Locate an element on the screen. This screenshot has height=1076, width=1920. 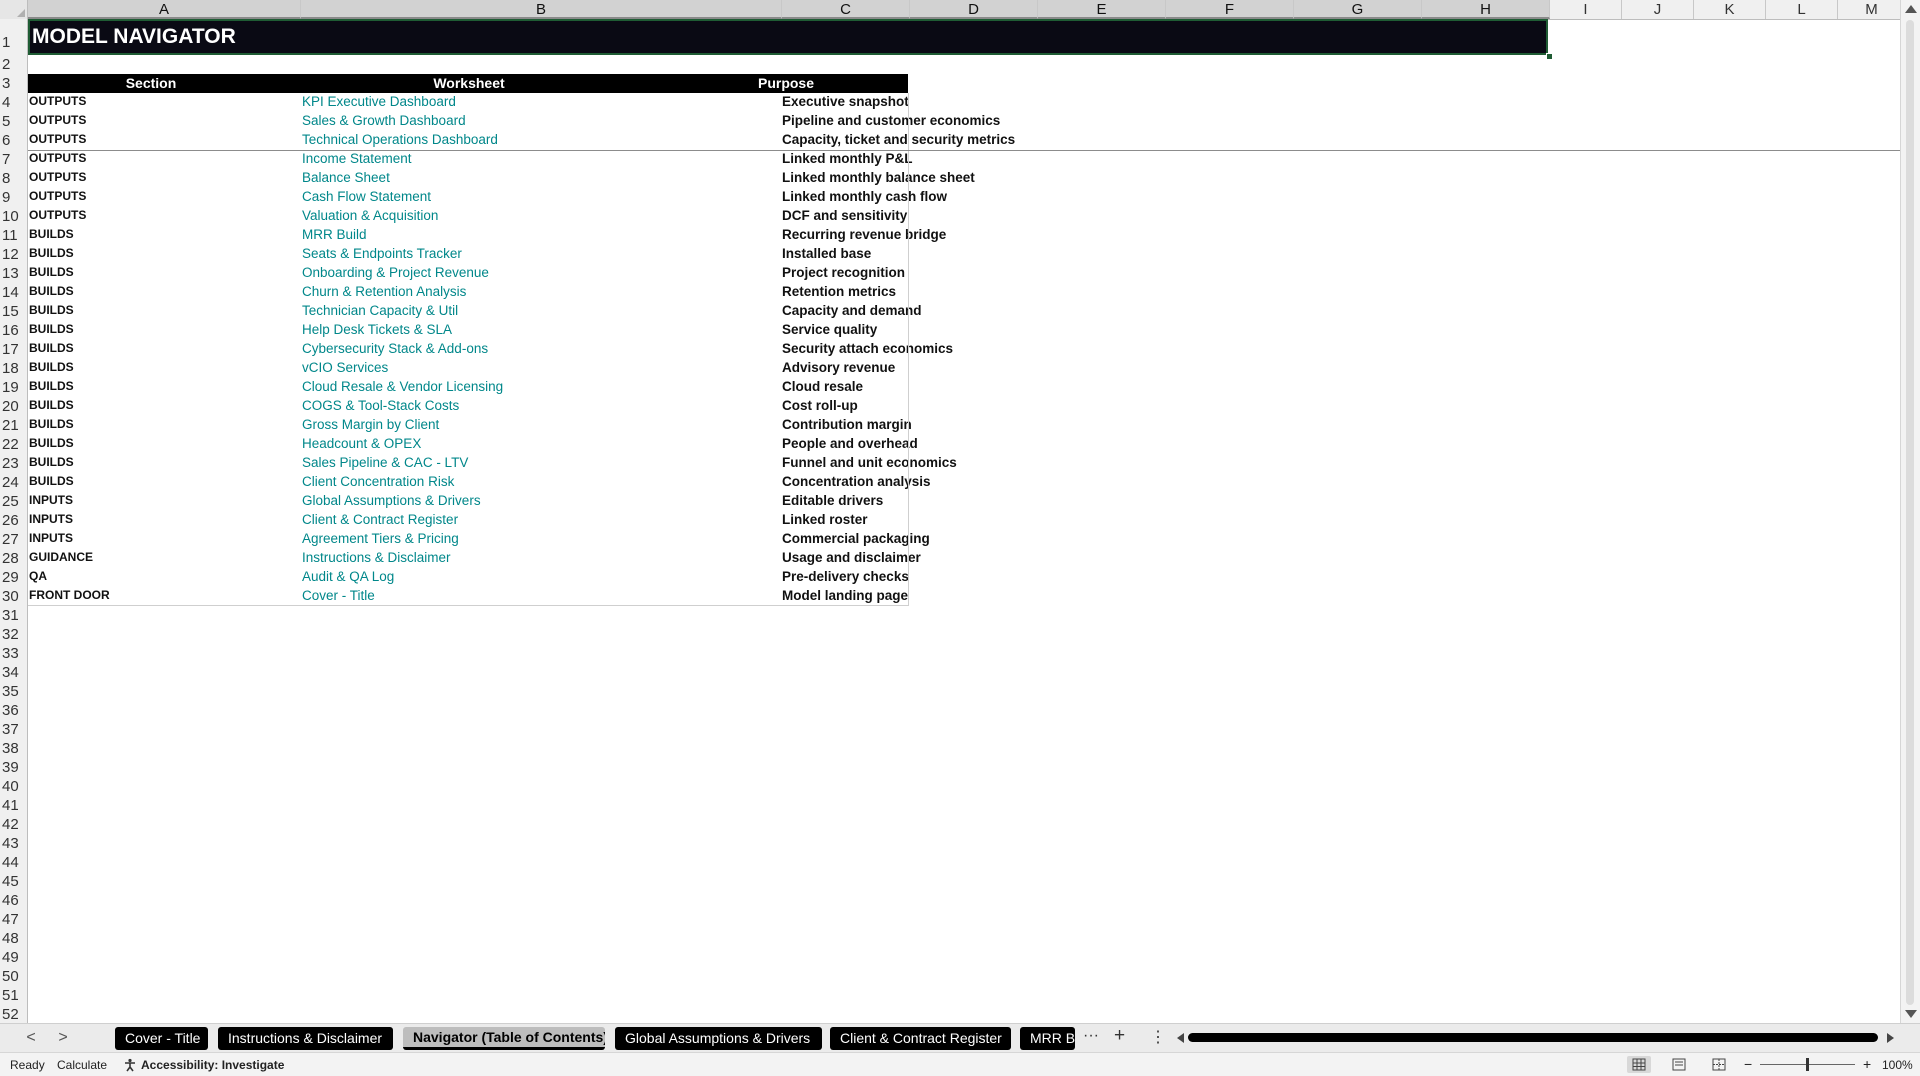
worksheet-link: Audit & QA Log is located at coordinates (348, 577).